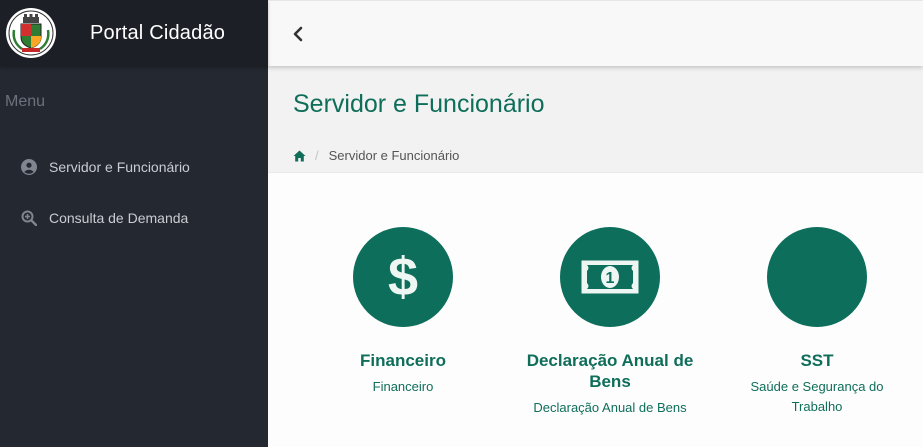  I want to click on card-icon-circle, so click(817, 277).